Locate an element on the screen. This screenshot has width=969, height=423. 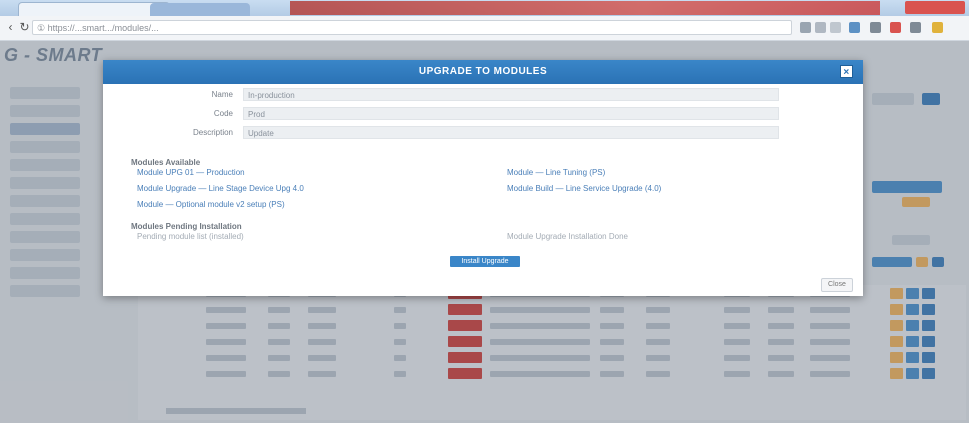
extension-icon is located at coordinates (895, 27).